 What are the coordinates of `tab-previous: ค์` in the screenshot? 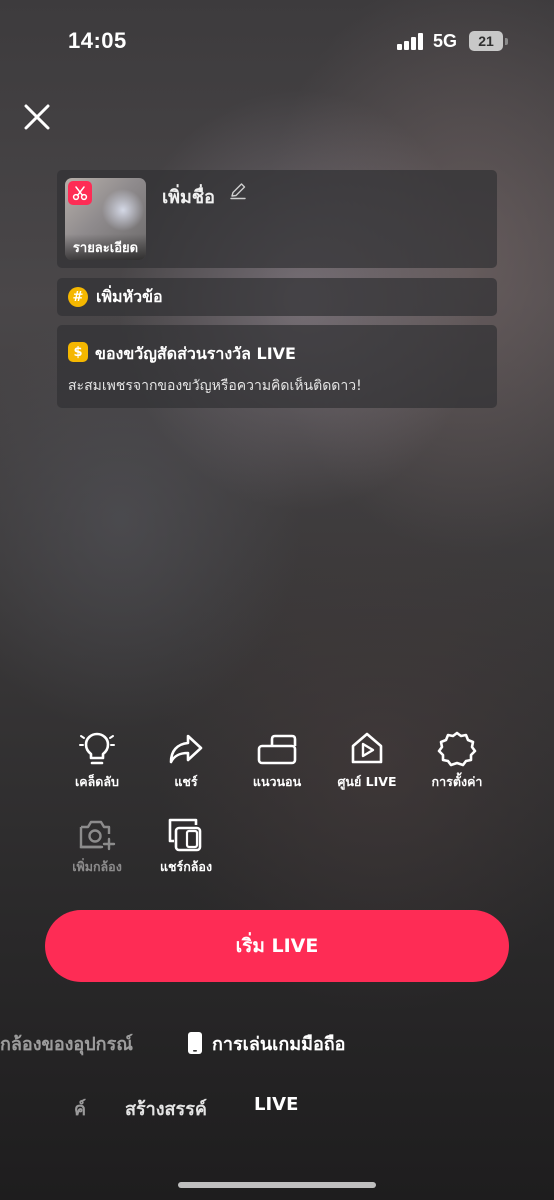 It's located at (80, 1108).